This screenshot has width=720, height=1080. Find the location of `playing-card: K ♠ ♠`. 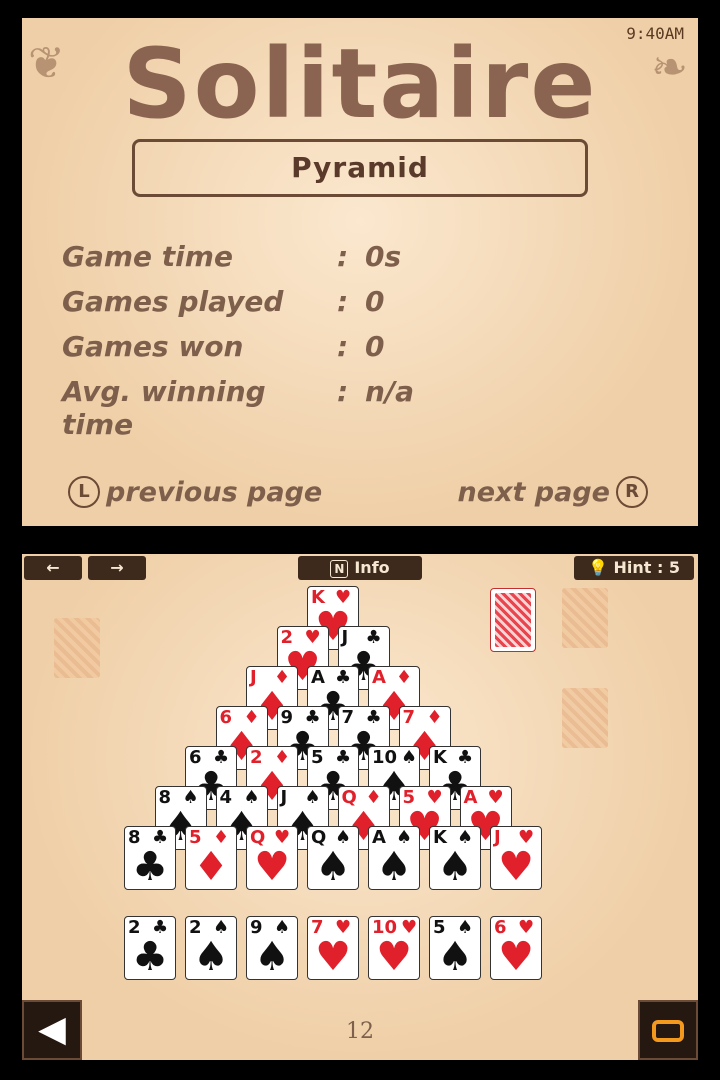

playing-card: K ♠ ♠ is located at coordinates (455, 858).